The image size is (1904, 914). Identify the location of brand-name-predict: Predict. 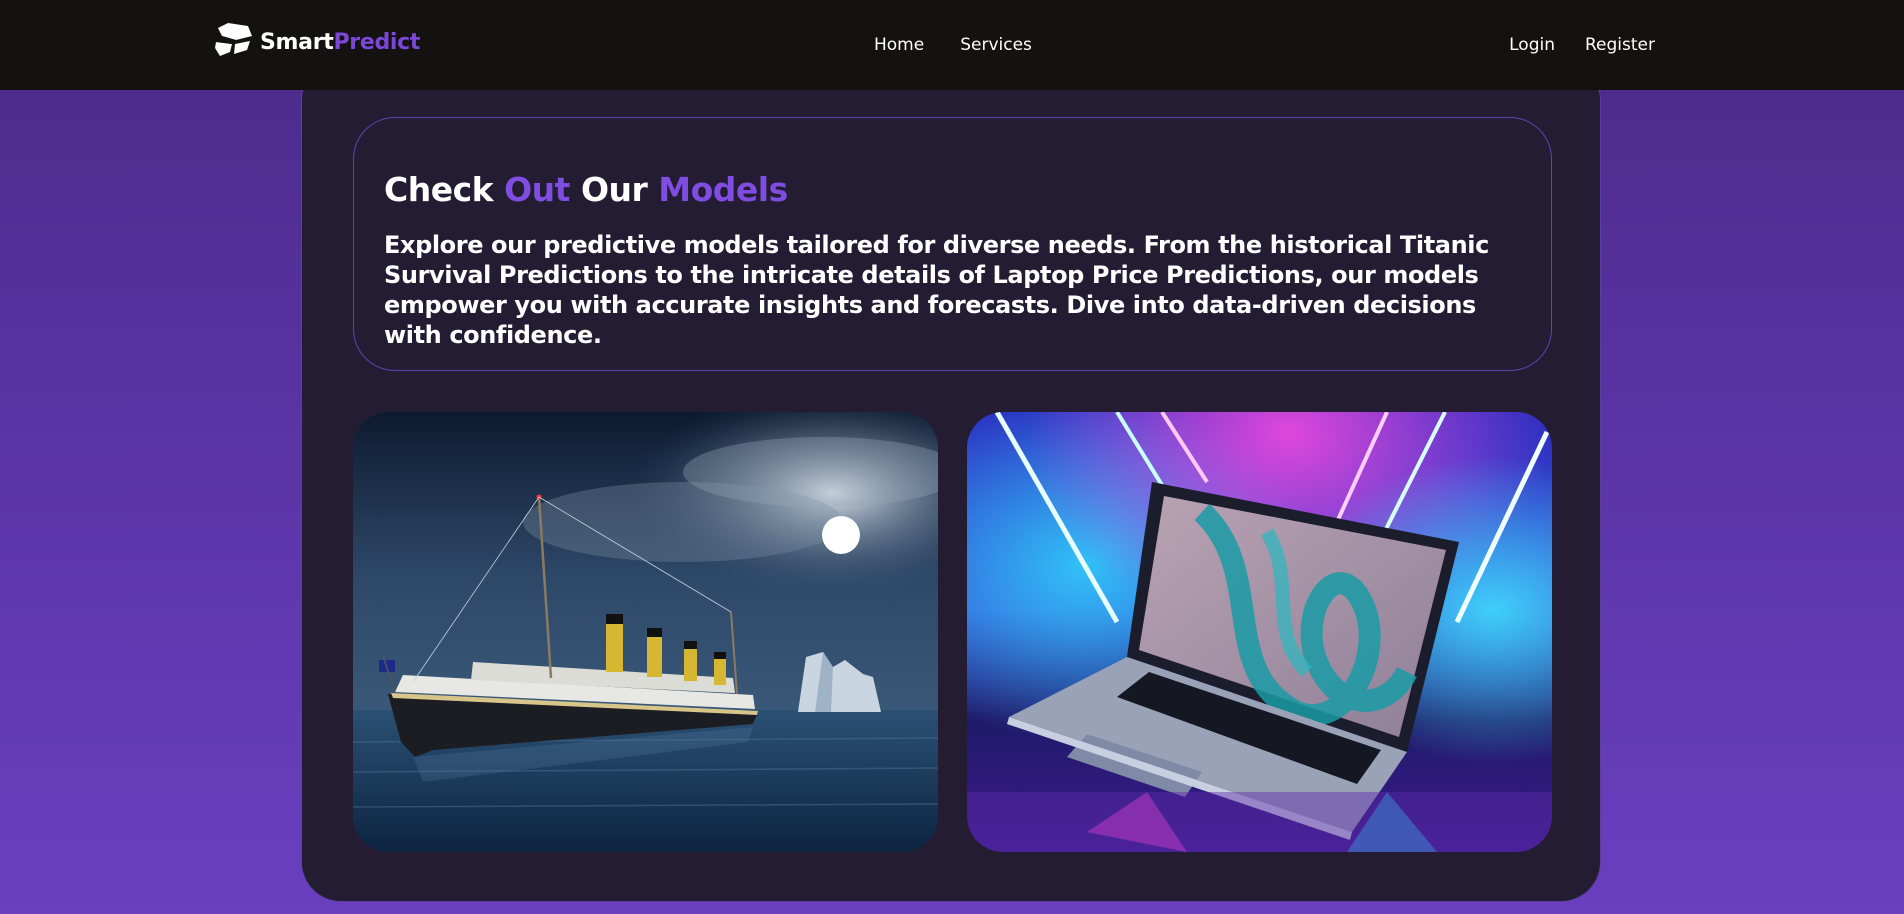
(377, 42).